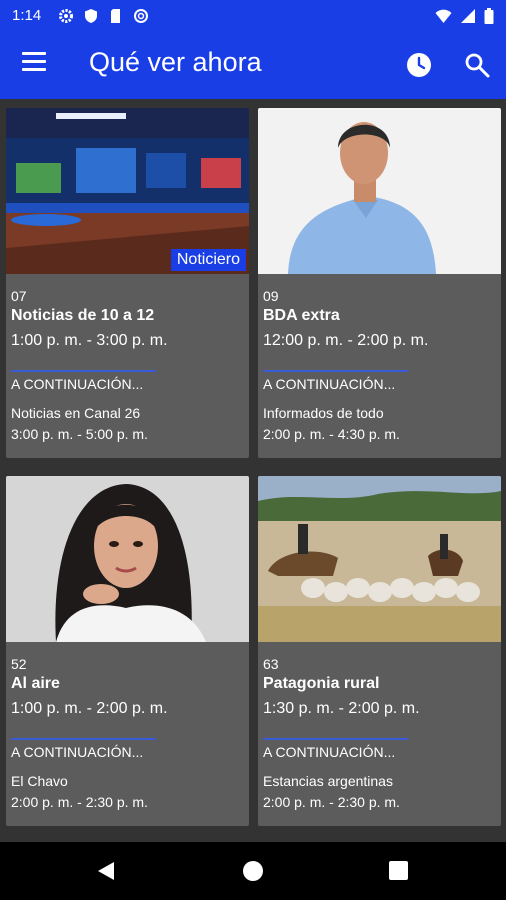 The image size is (506, 900). I want to click on navigation-bar, so click(253, 871).